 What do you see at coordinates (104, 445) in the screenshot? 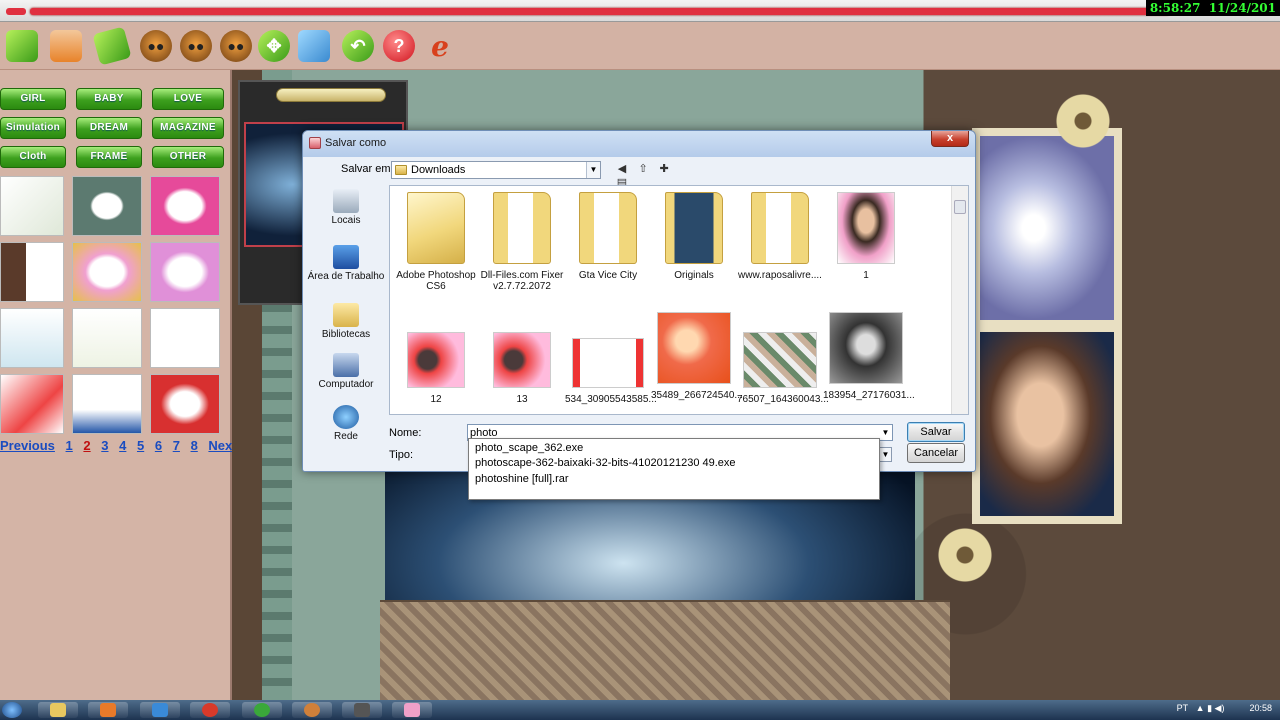
I see `page-link: 3` at bounding box center [104, 445].